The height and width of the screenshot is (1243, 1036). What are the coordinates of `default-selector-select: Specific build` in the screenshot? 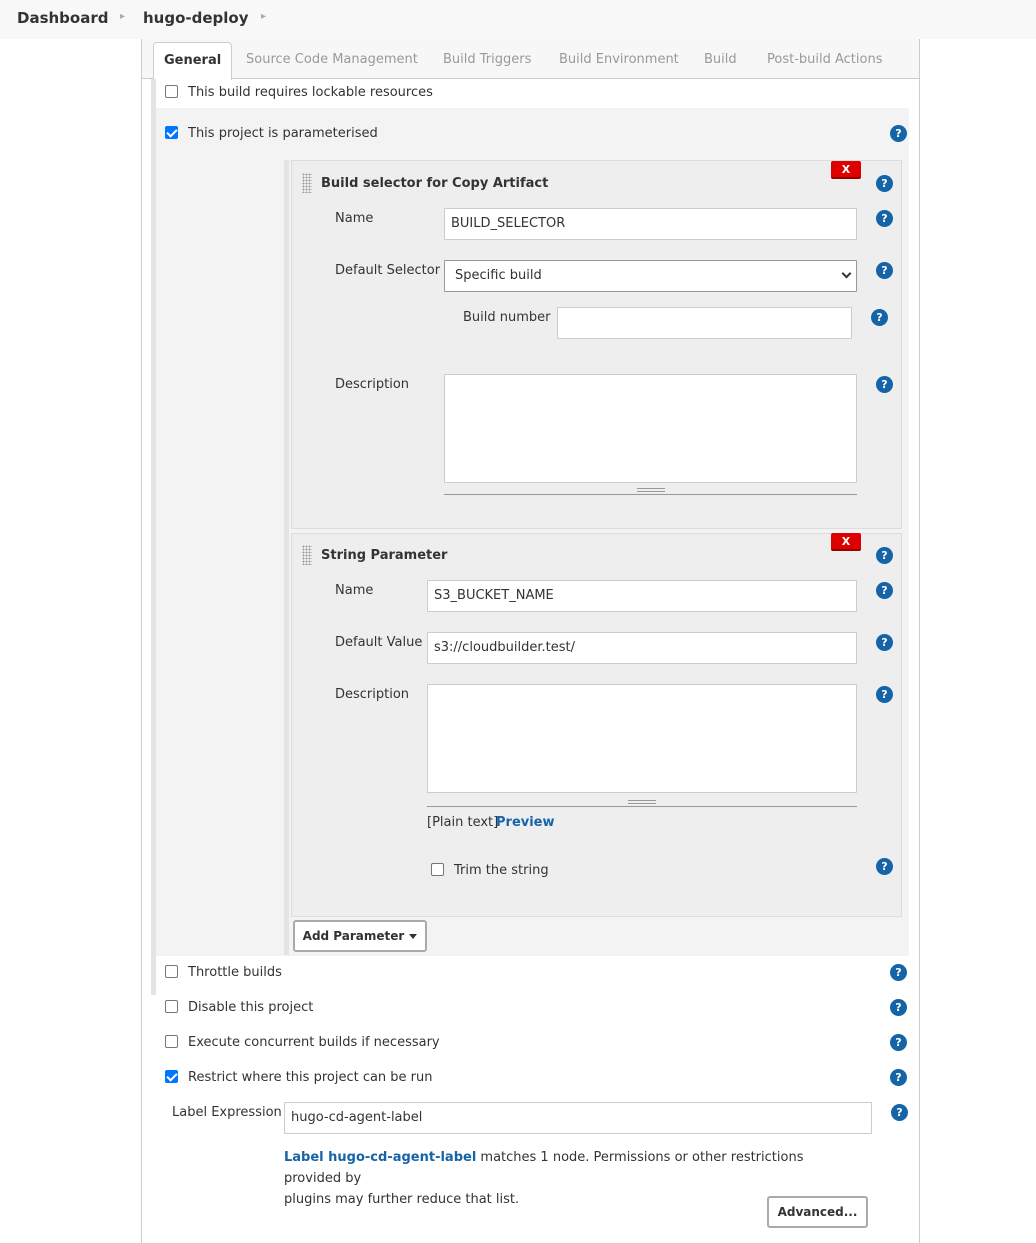 It's located at (650, 276).